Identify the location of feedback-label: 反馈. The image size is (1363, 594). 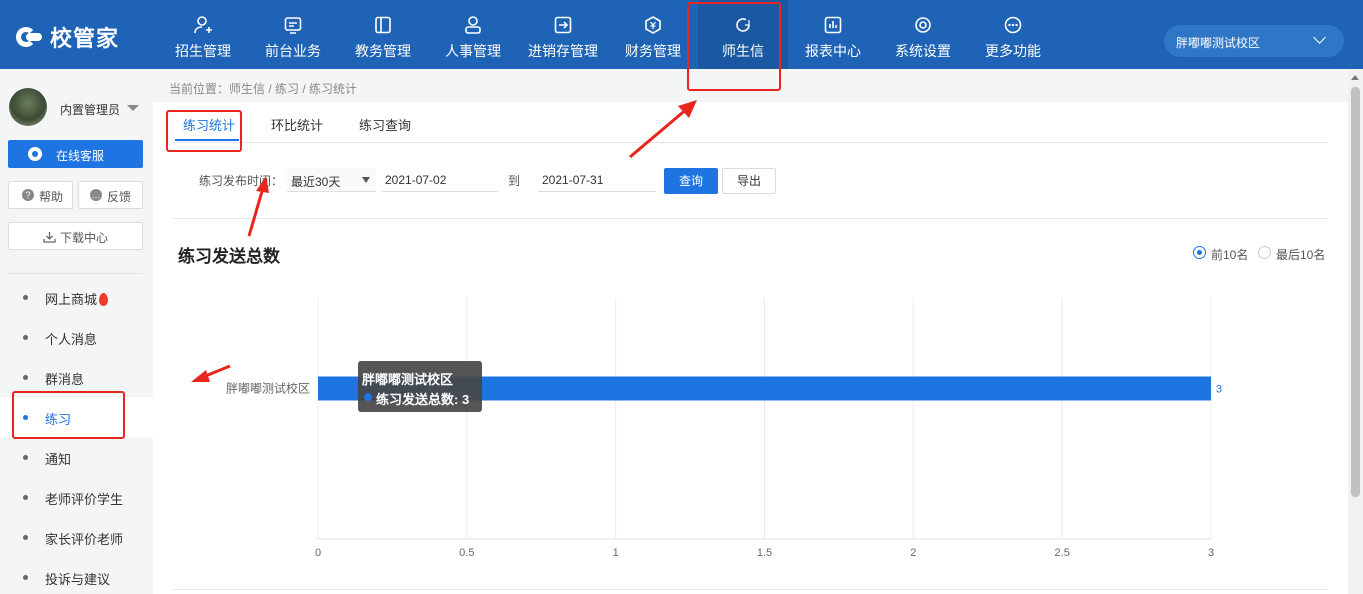
(119, 197).